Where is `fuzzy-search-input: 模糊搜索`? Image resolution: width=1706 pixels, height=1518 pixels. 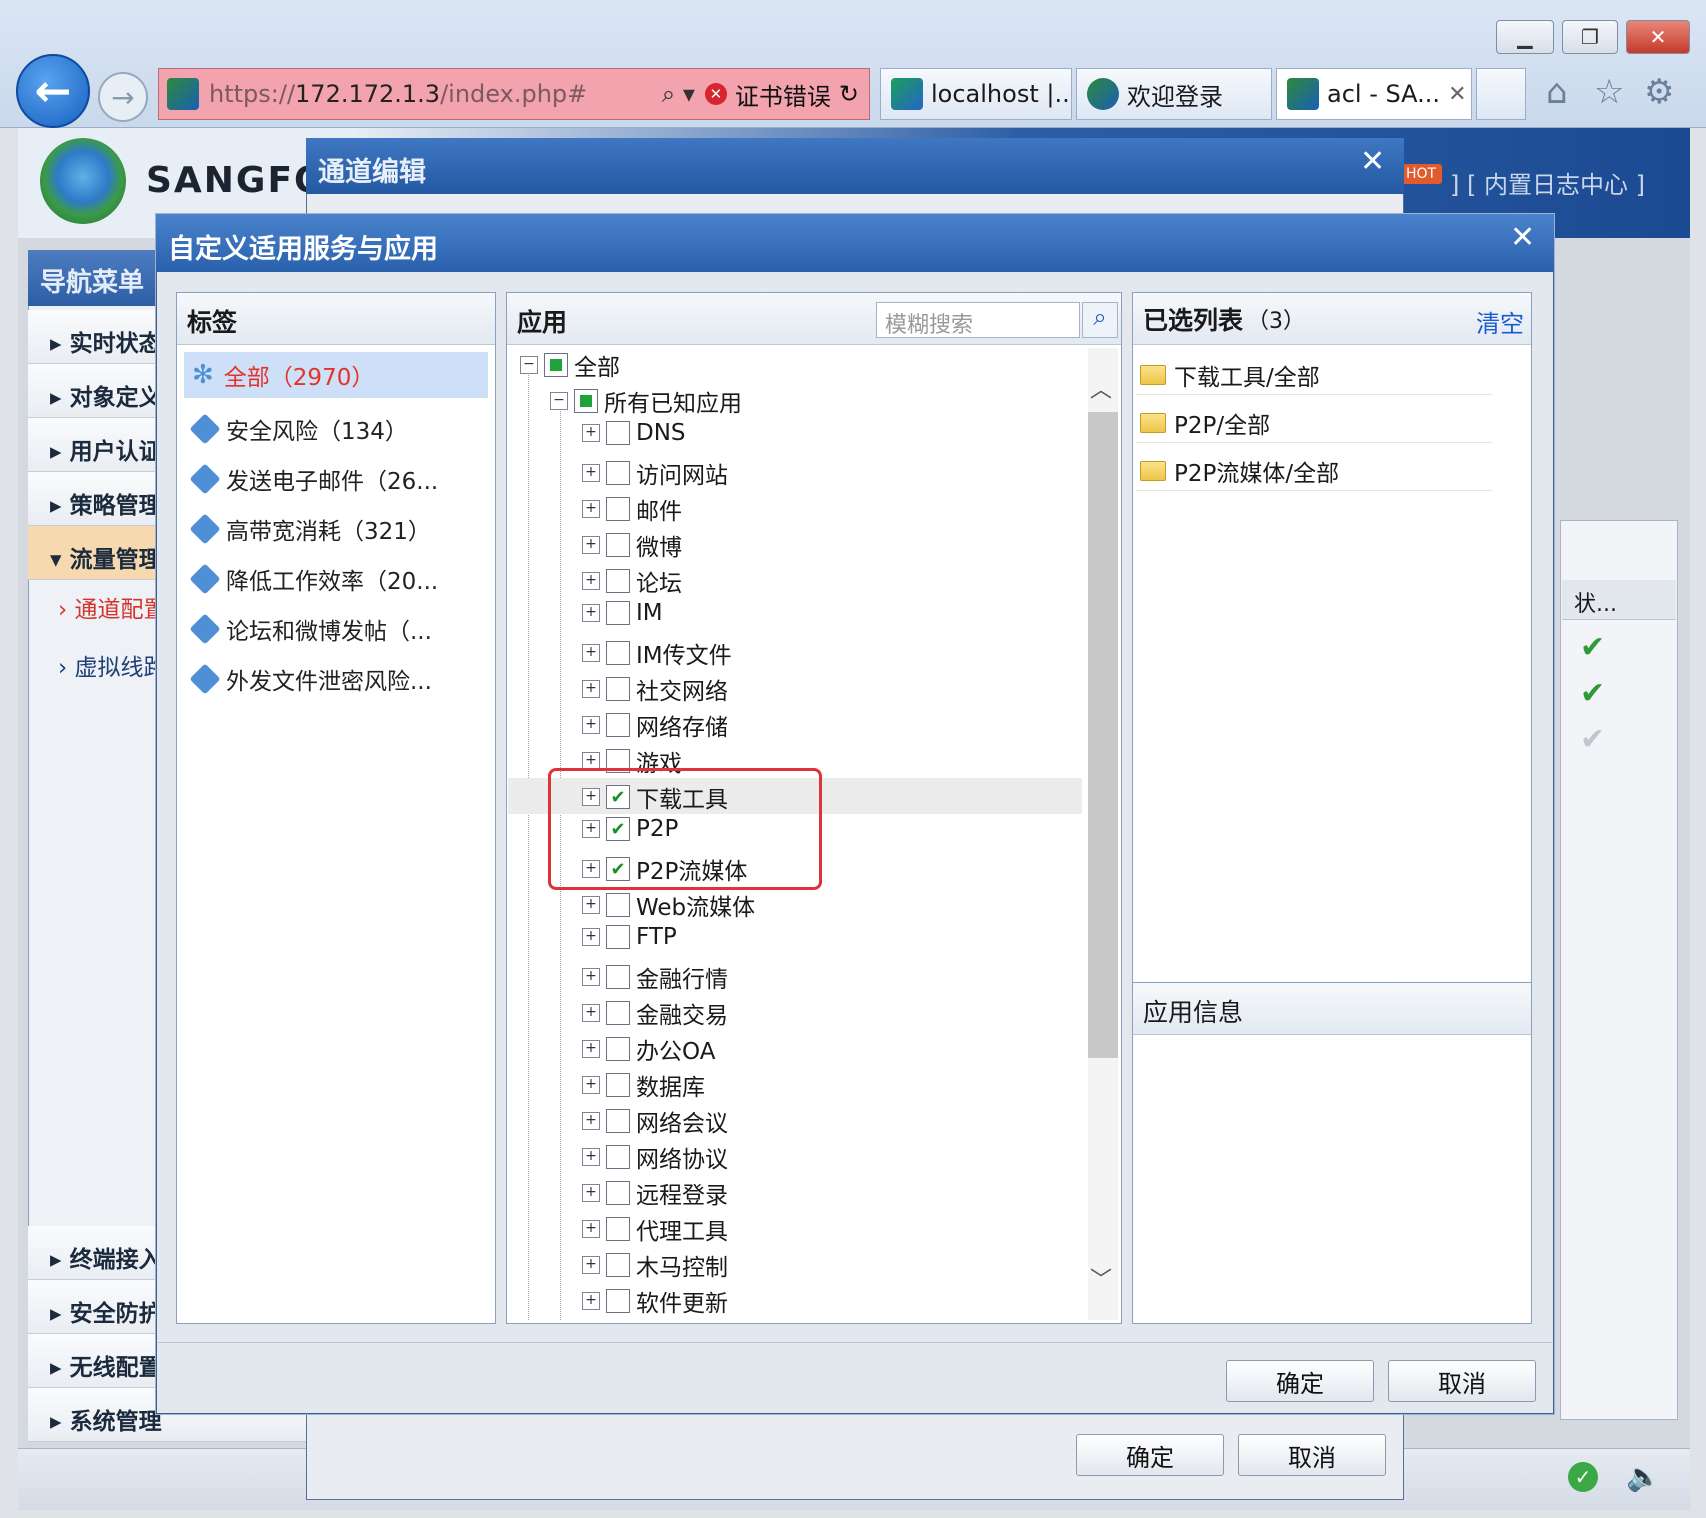 fuzzy-search-input: 模糊搜索 is located at coordinates (978, 320).